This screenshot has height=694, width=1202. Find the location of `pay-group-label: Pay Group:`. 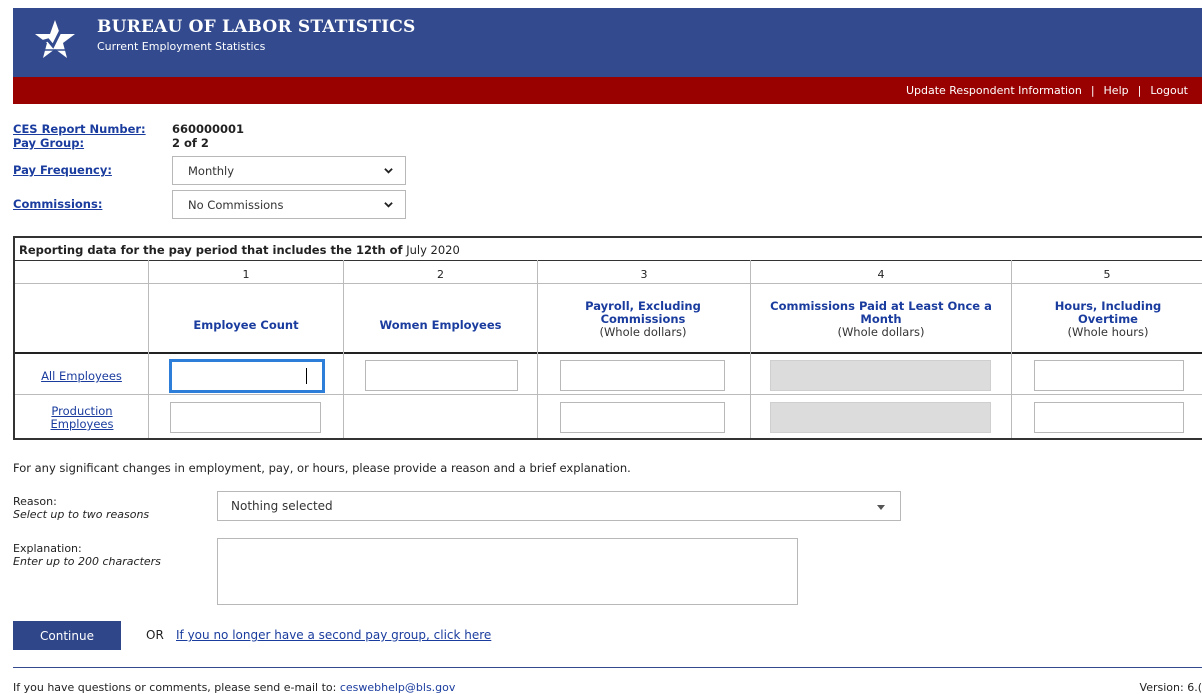

pay-group-label: Pay Group: is located at coordinates (48, 143).